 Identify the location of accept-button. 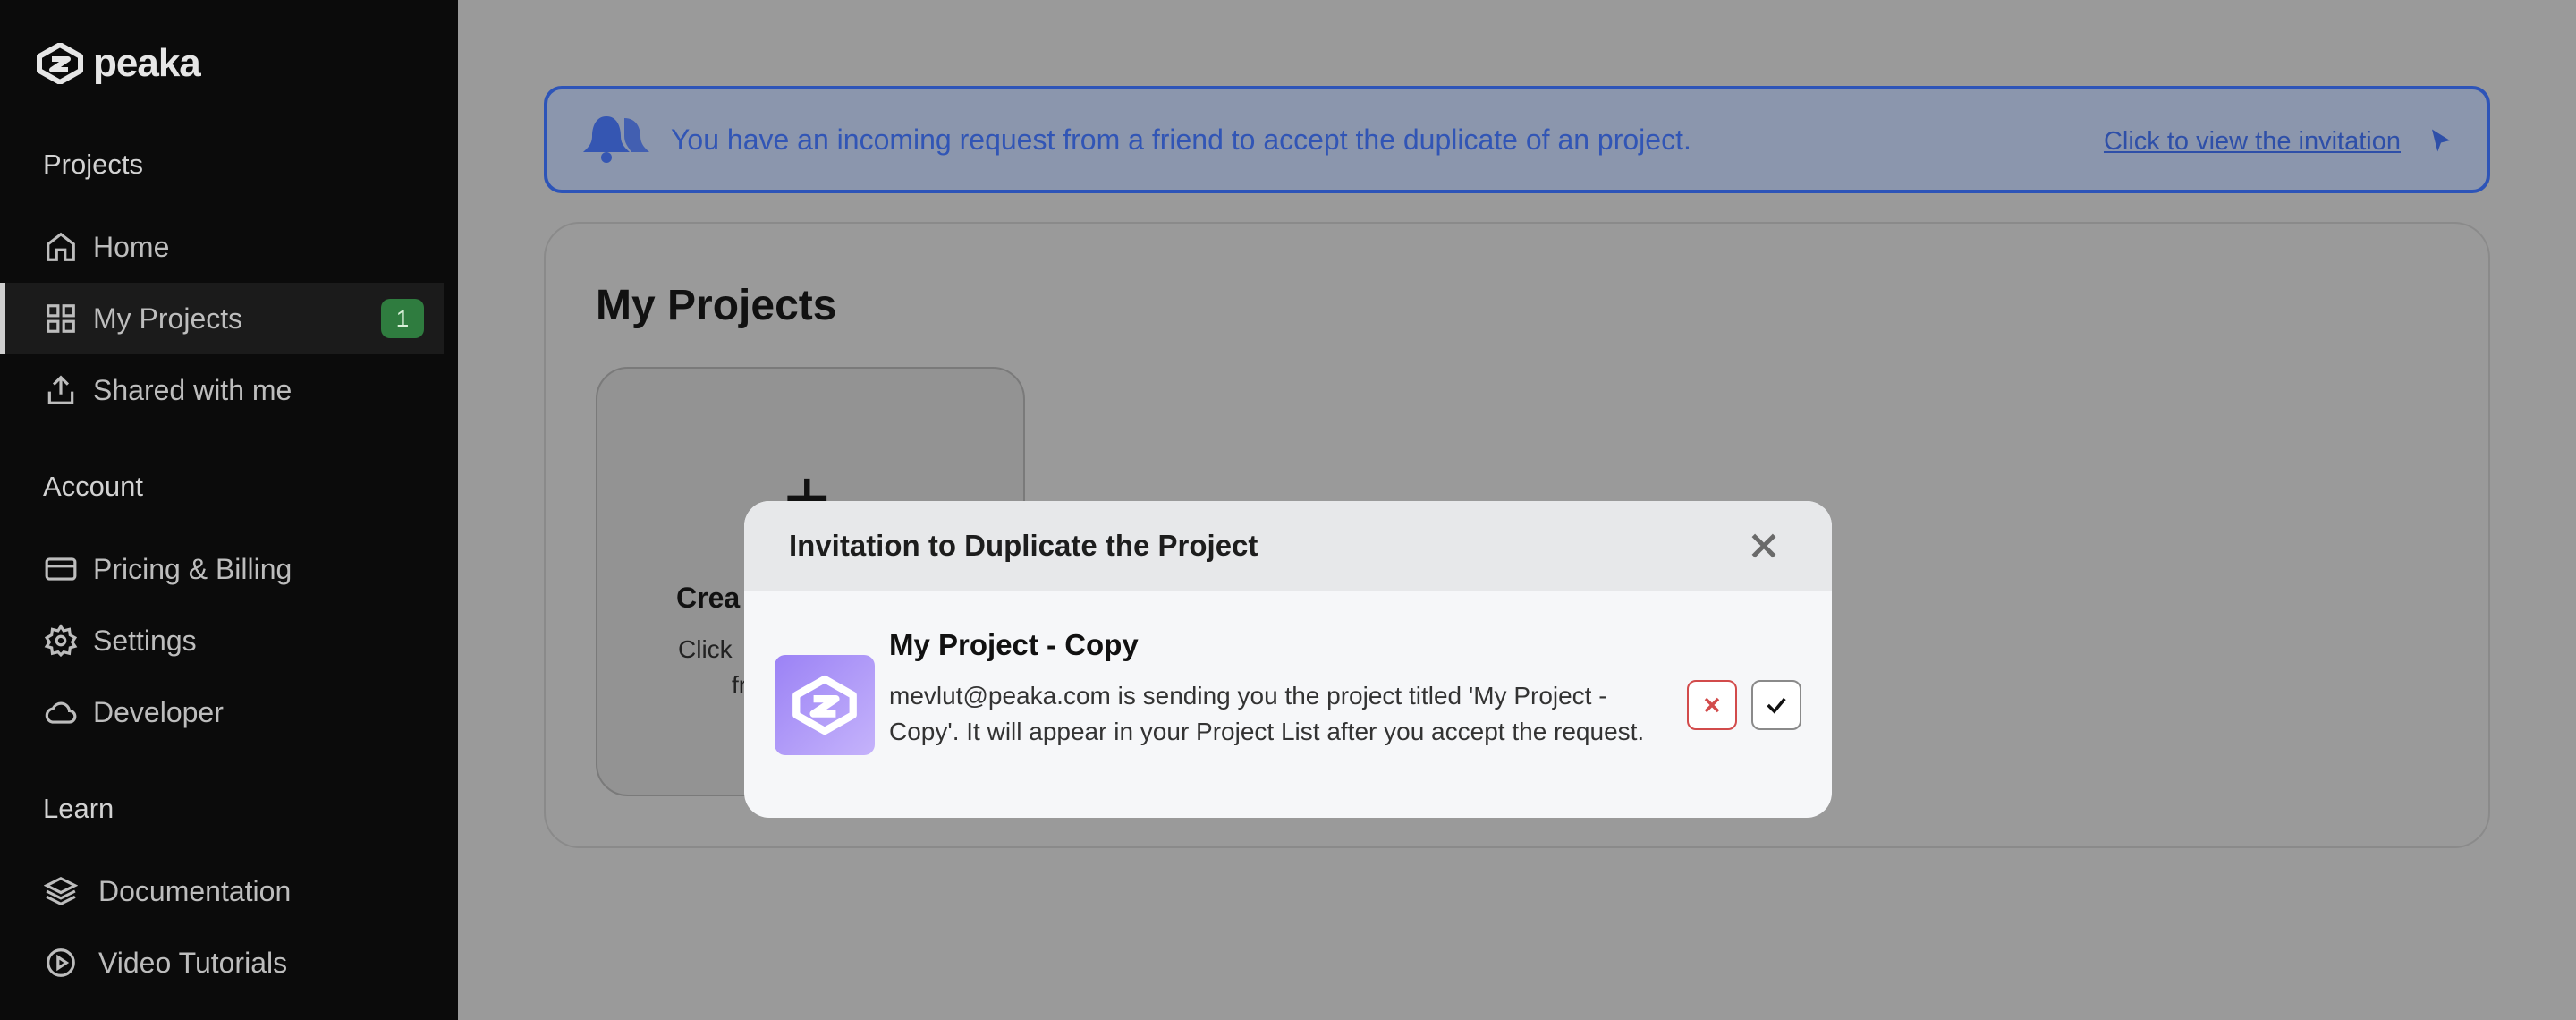
(1776, 705).